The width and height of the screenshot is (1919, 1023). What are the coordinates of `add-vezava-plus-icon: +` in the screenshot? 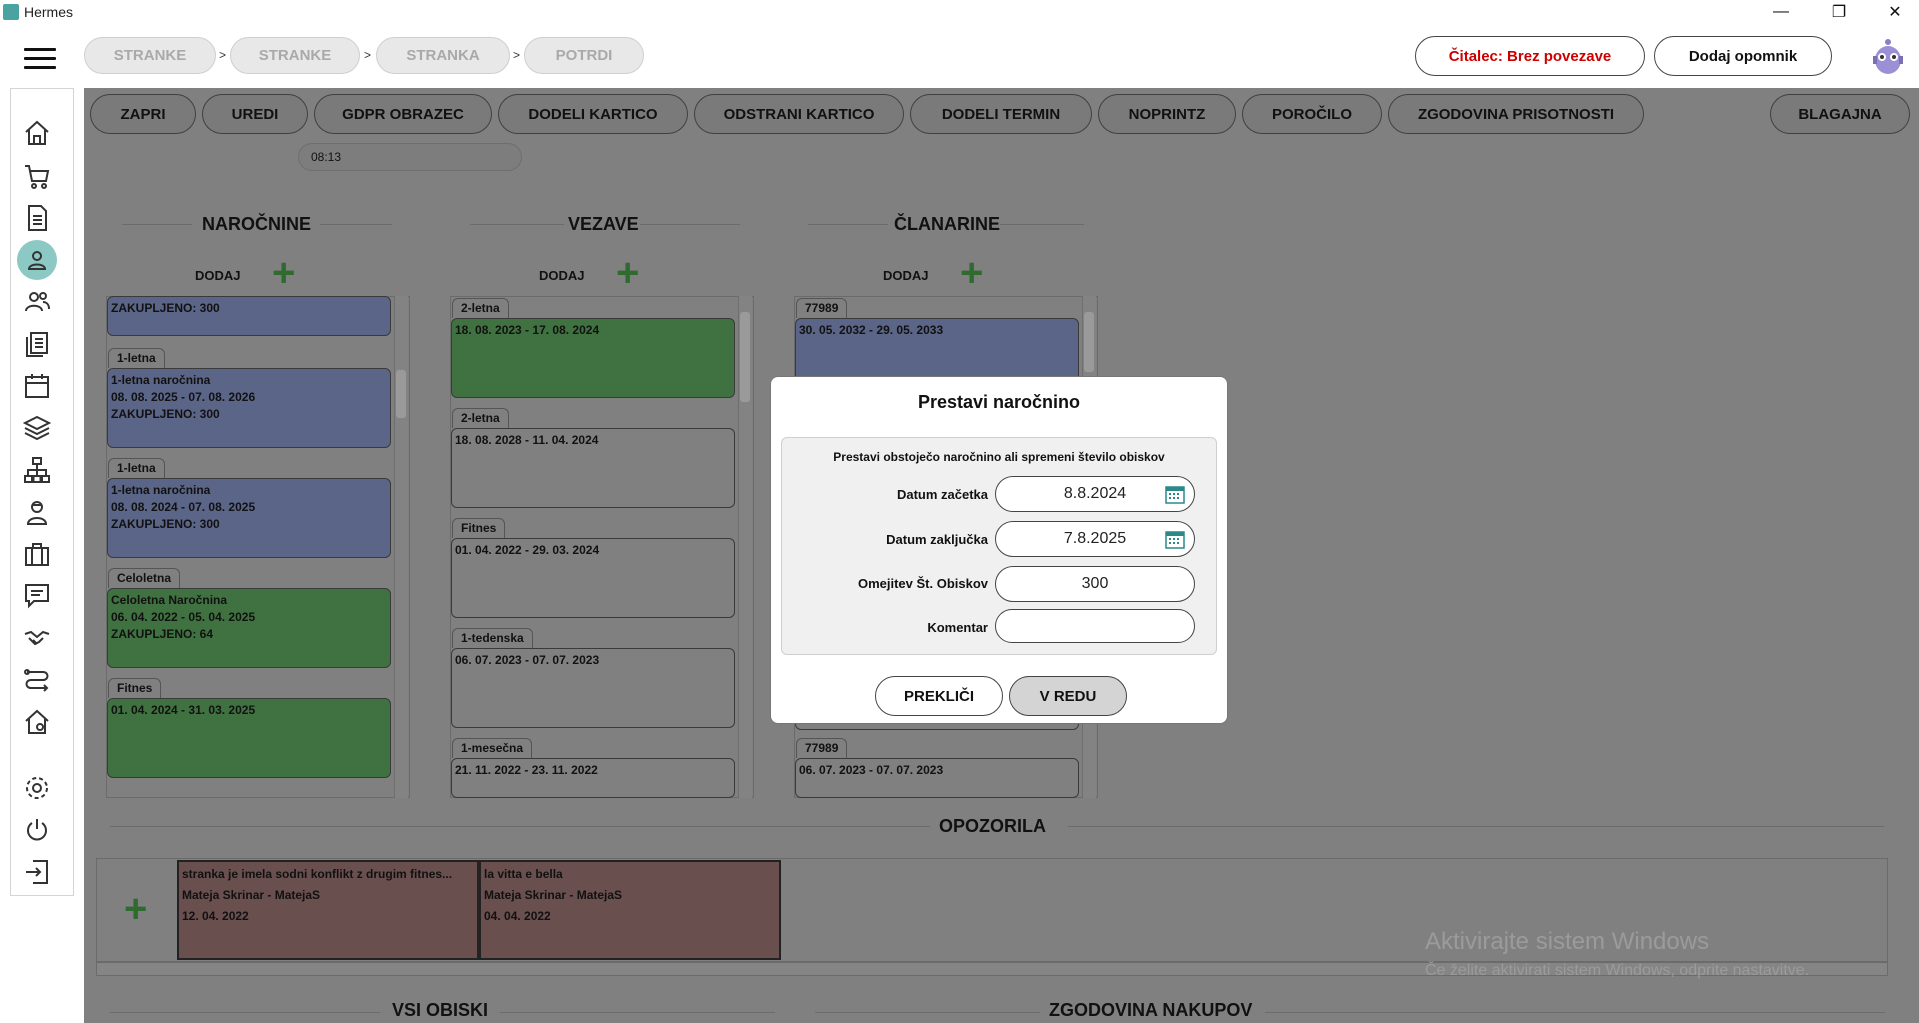 It's located at (627, 273).